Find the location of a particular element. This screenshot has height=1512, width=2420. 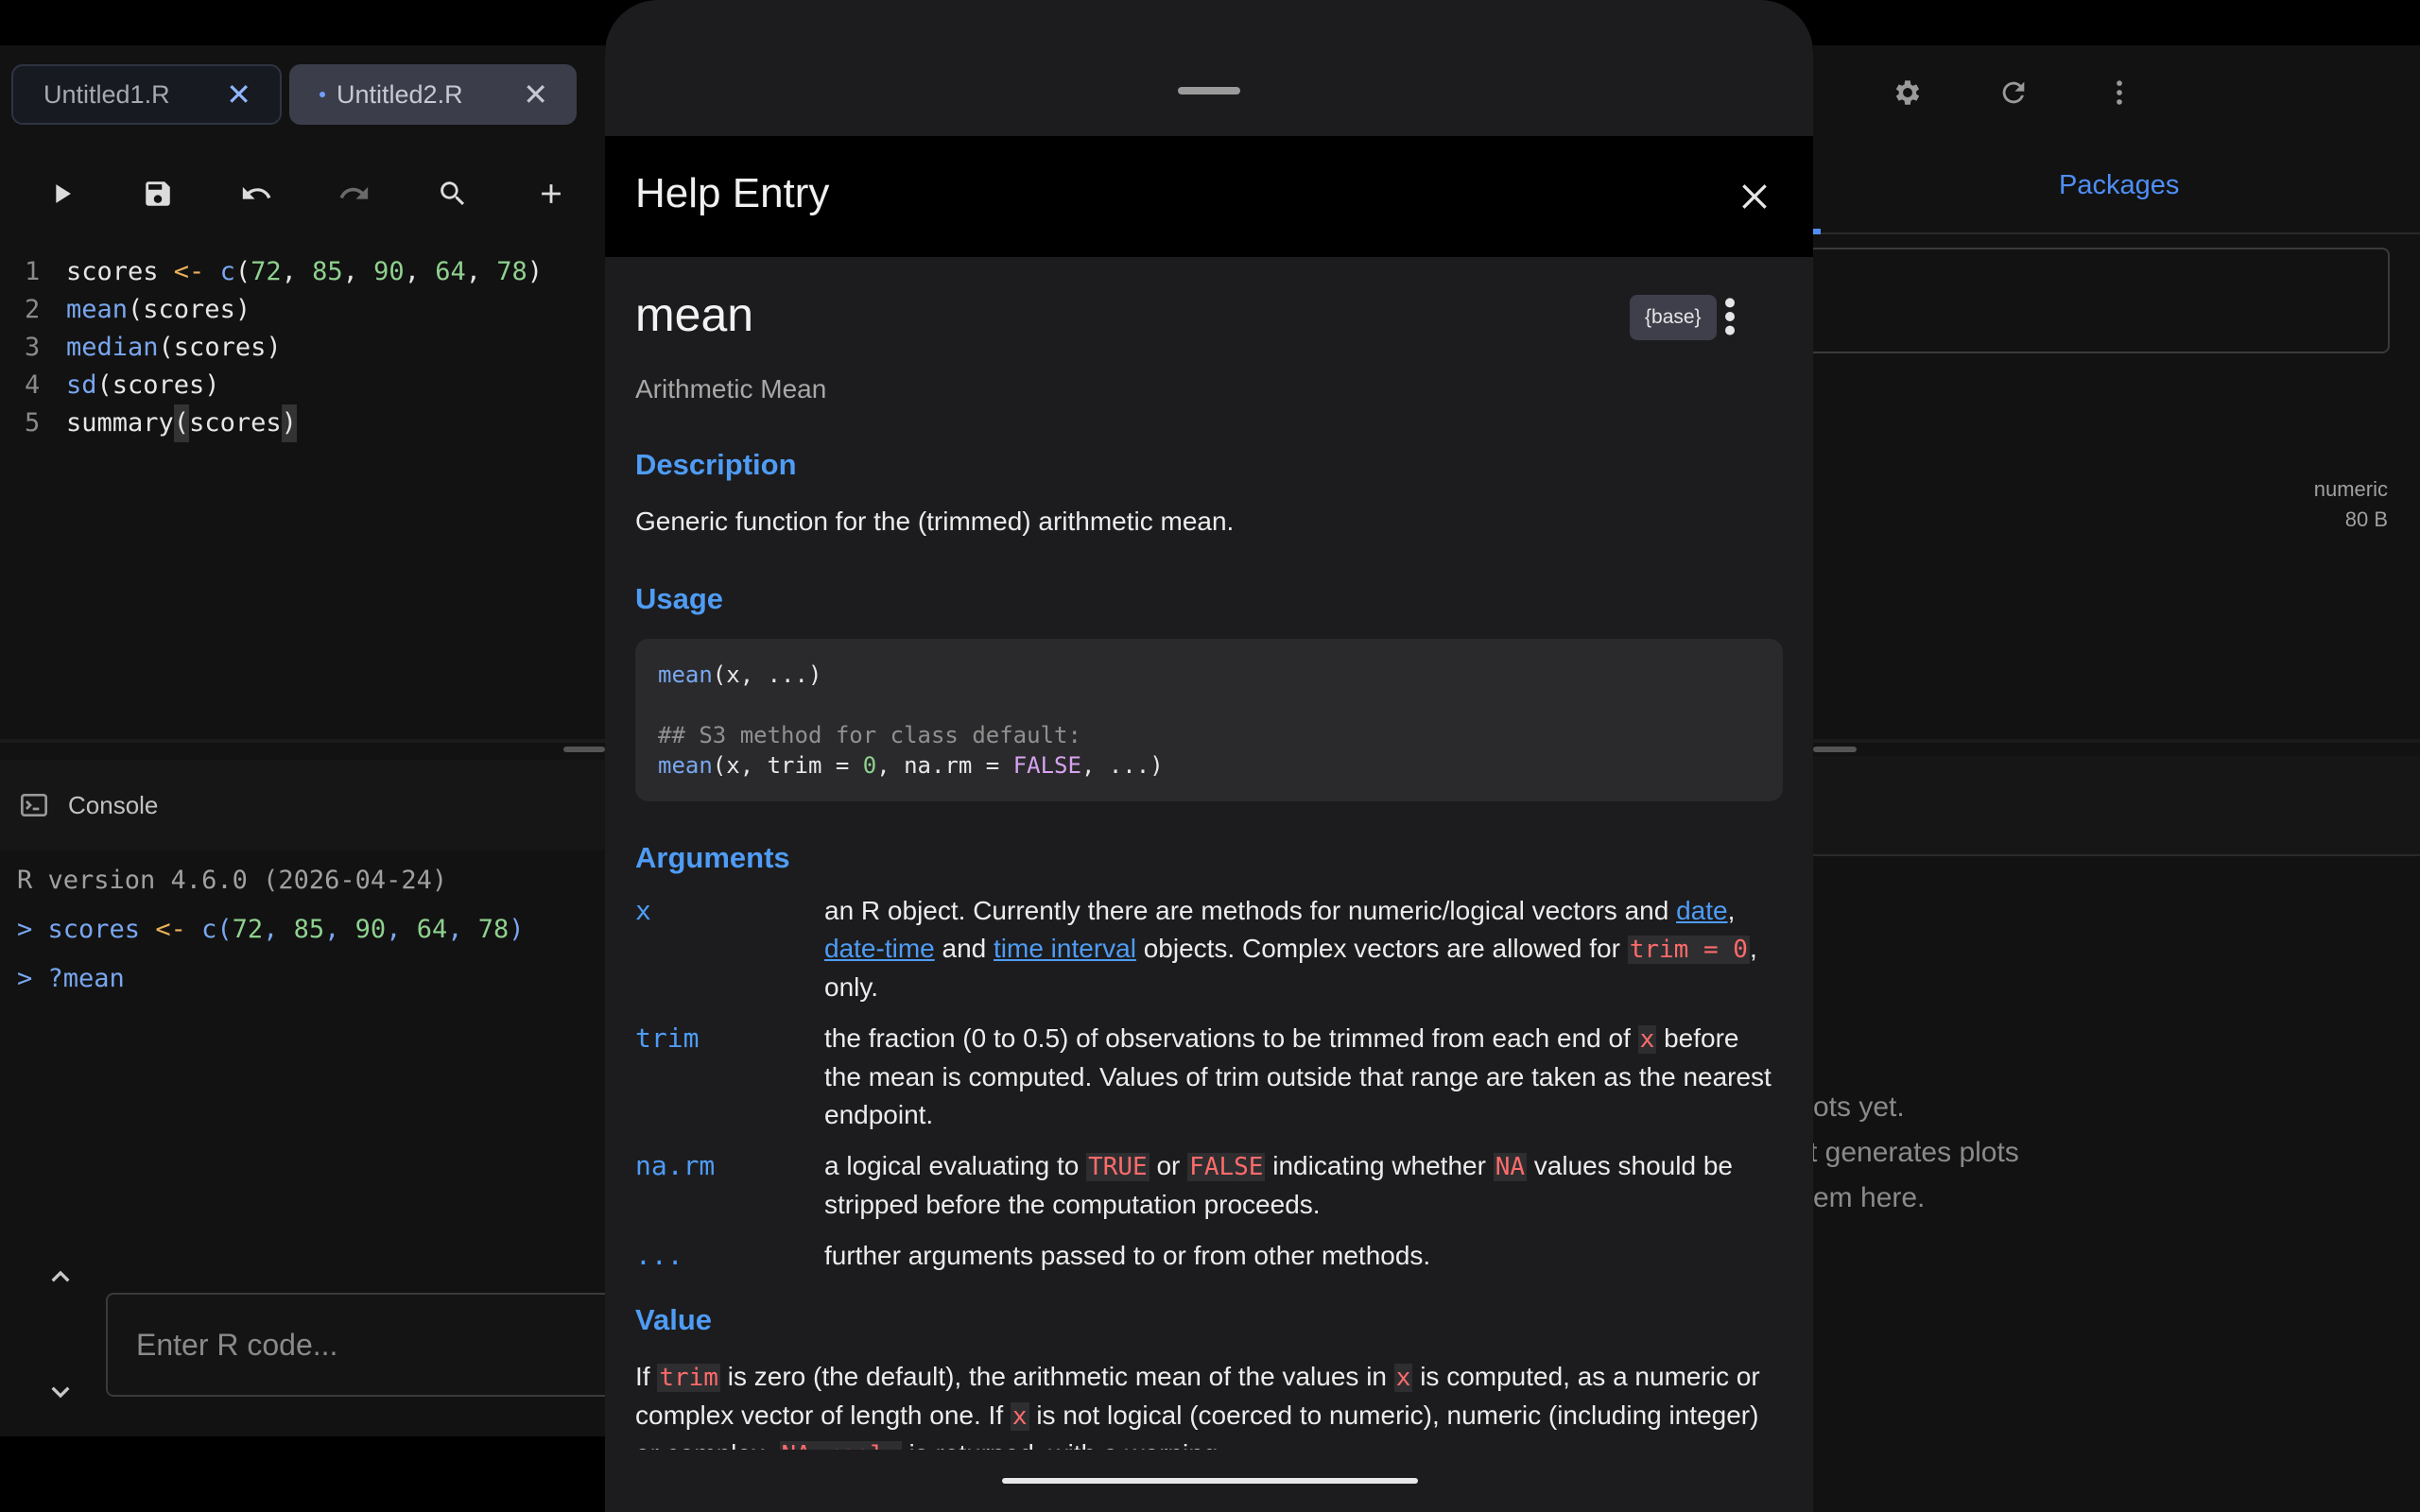

plus-icon is located at coordinates (551, 193).